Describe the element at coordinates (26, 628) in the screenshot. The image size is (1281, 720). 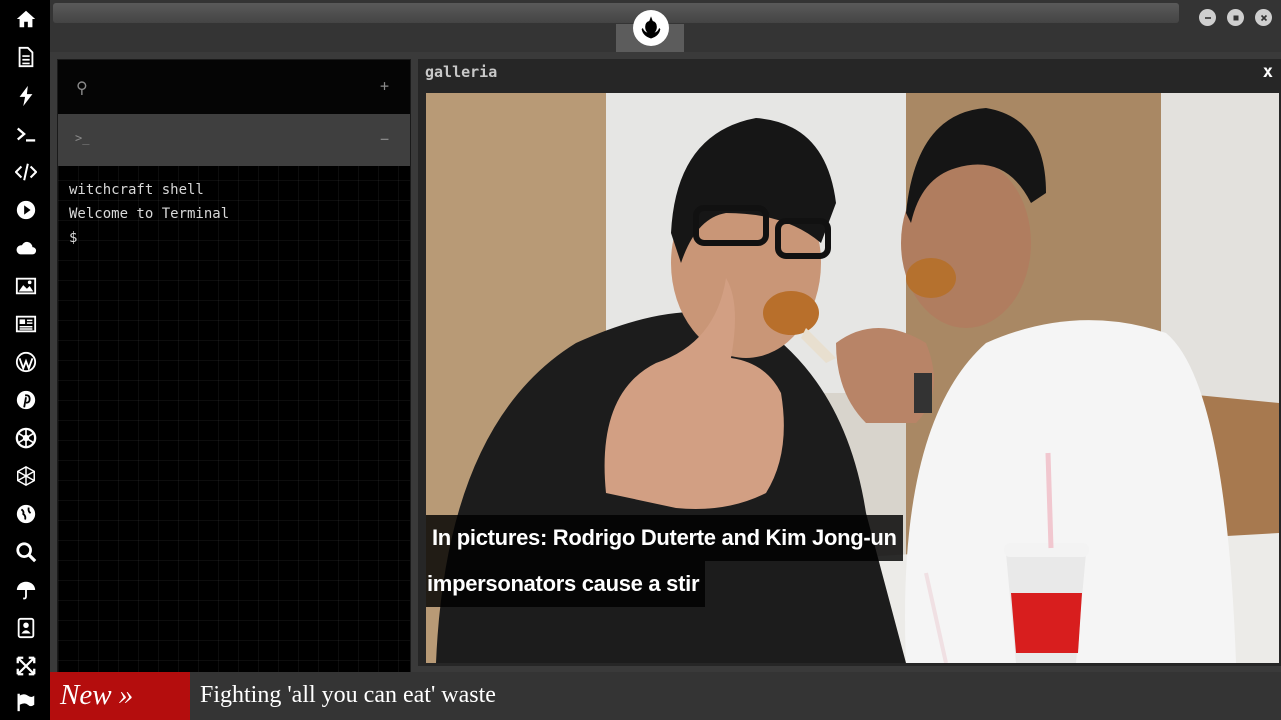
I see `contacts-icon` at that location.